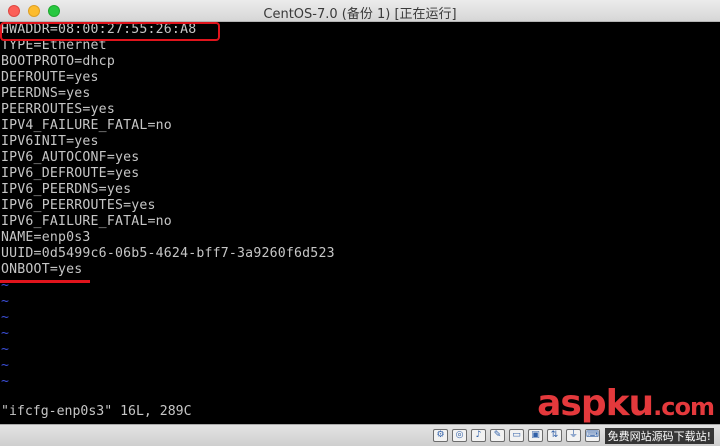 Image resolution: width=720 pixels, height=446 pixels. What do you see at coordinates (478, 435) in the screenshot?
I see `audio-icon: ♪` at bounding box center [478, 435].